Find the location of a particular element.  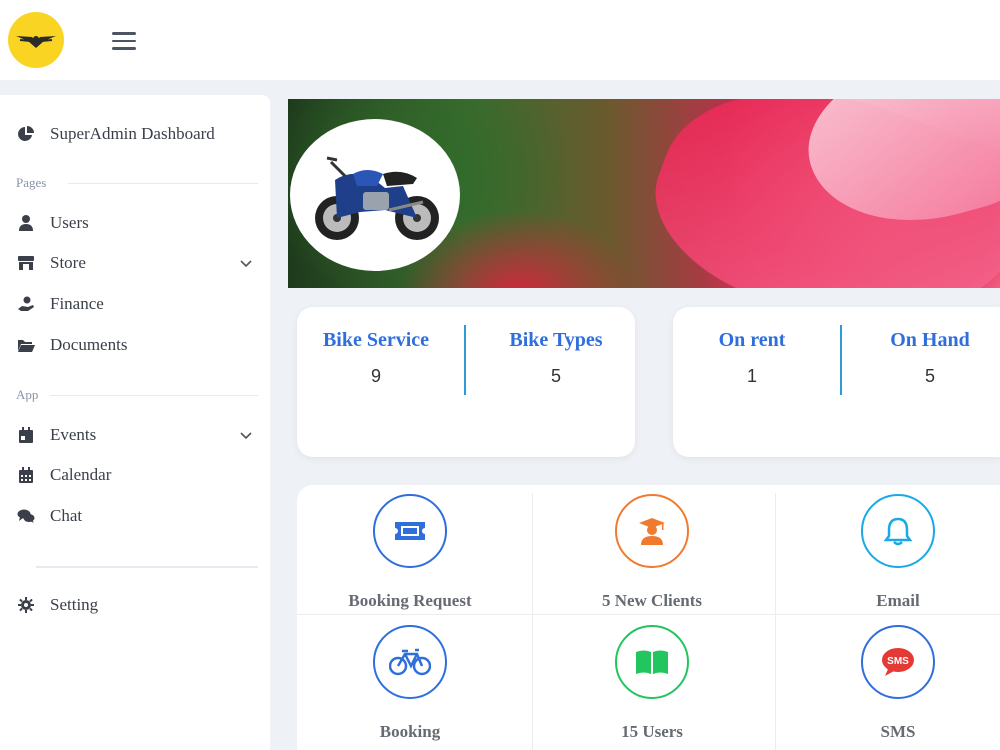

stat-value: 1 is located at coordinates (751, 376).